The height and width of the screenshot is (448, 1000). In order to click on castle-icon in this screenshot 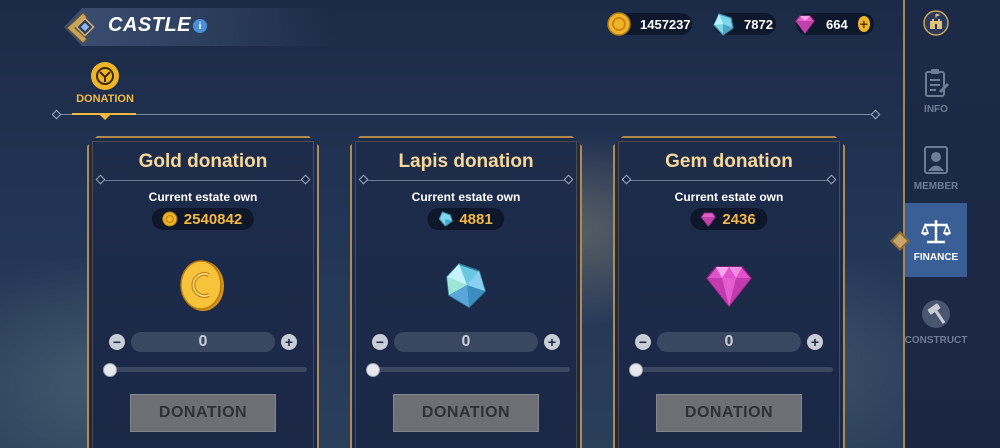, I will do `click(936, 23)`.